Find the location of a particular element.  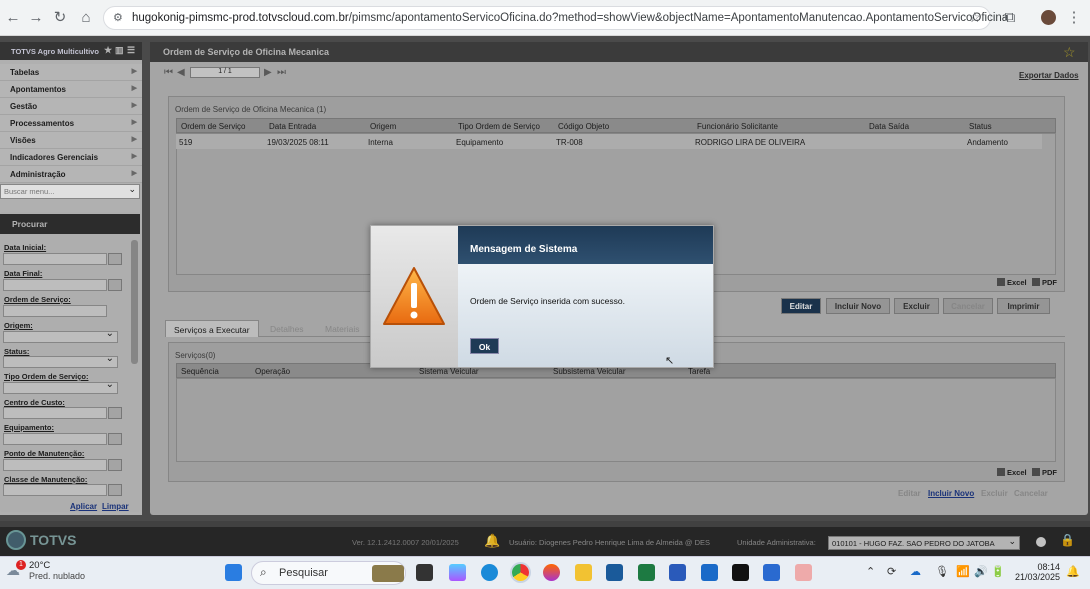

dialog-message: Ordem de Serviço inserida com sucesso. is located at coordinates (547, 301).